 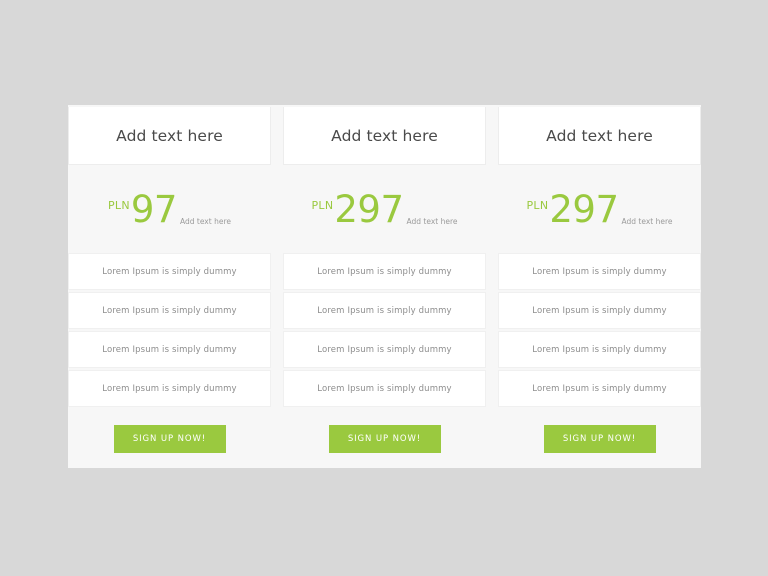 I want to click on price-suffix-1: Add text here, so click(x=205, y=221).